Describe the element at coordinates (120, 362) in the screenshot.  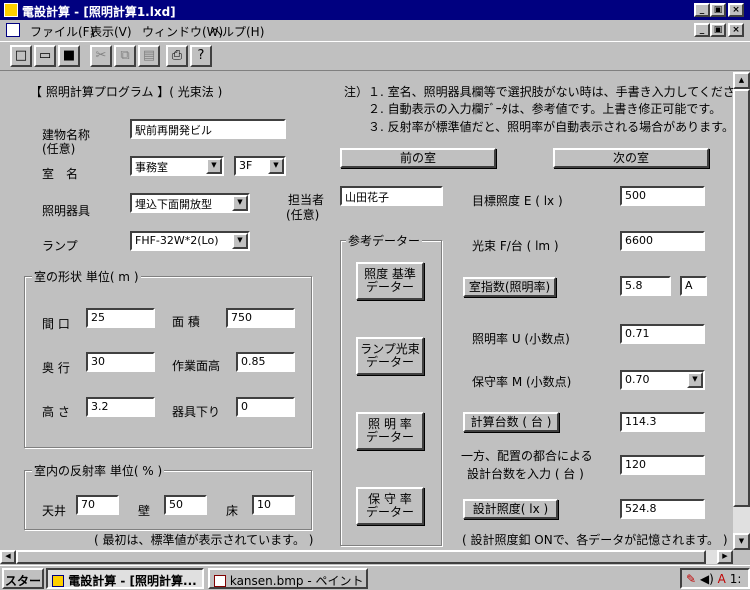
I see `depth-input: 30` at that location.